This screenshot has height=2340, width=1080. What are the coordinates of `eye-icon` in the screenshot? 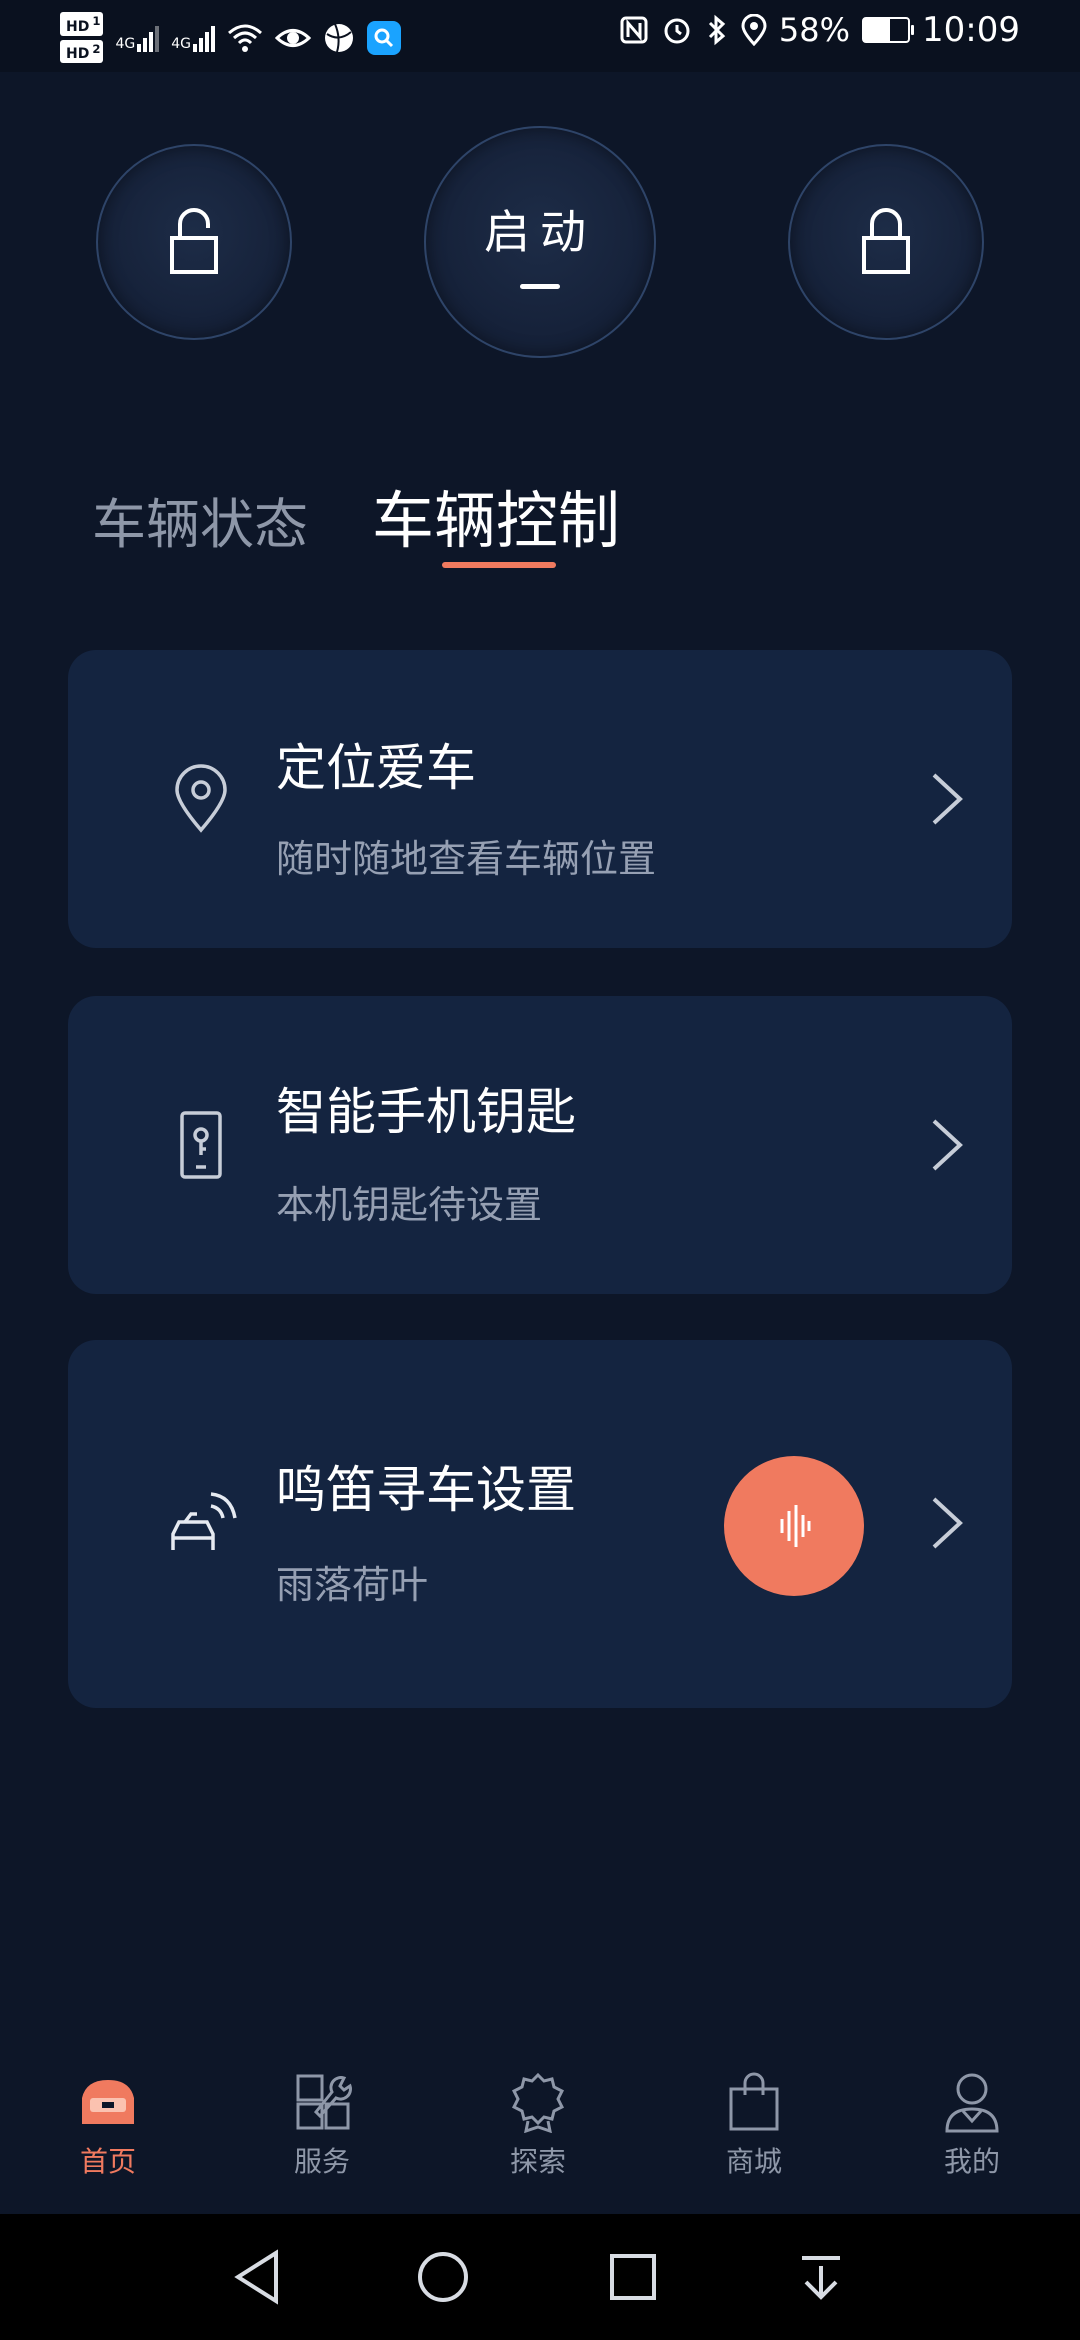 It's located at (293, 37).